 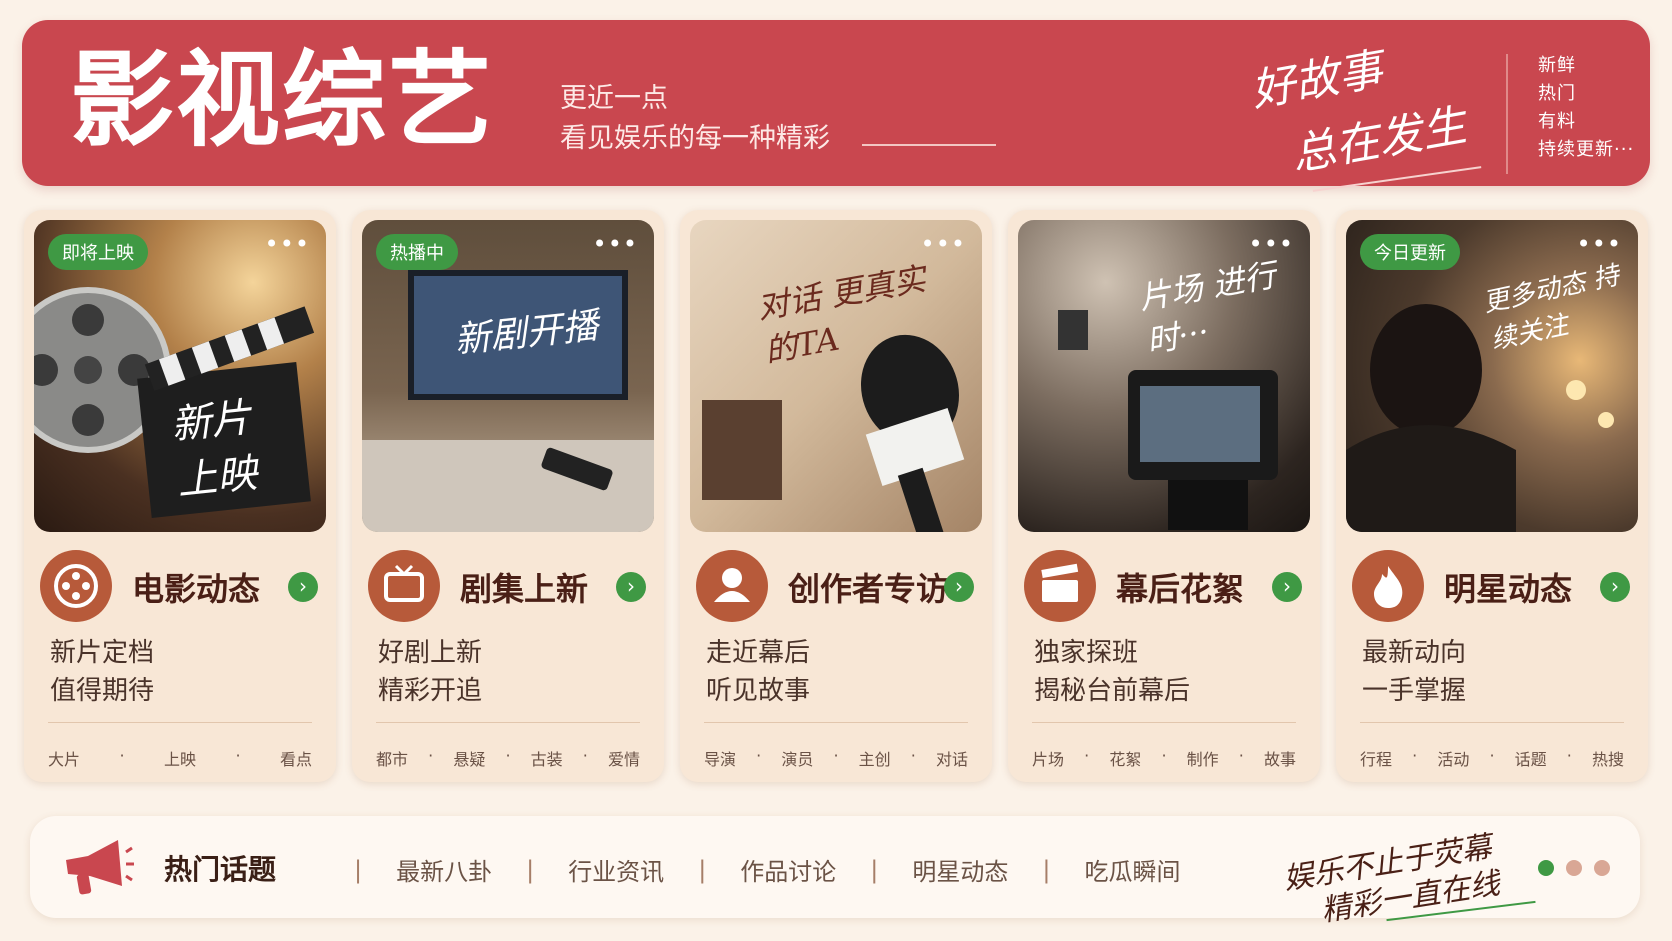 I want to click on keyword: 爱情, so click(x=624, y=758).